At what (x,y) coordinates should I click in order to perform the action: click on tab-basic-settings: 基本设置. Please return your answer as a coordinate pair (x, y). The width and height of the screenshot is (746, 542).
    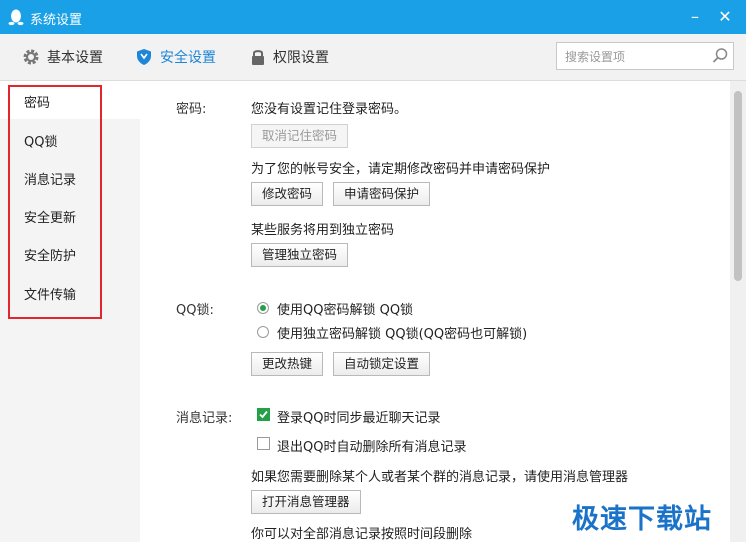
    Looking at the image, I should click on (62, 57).